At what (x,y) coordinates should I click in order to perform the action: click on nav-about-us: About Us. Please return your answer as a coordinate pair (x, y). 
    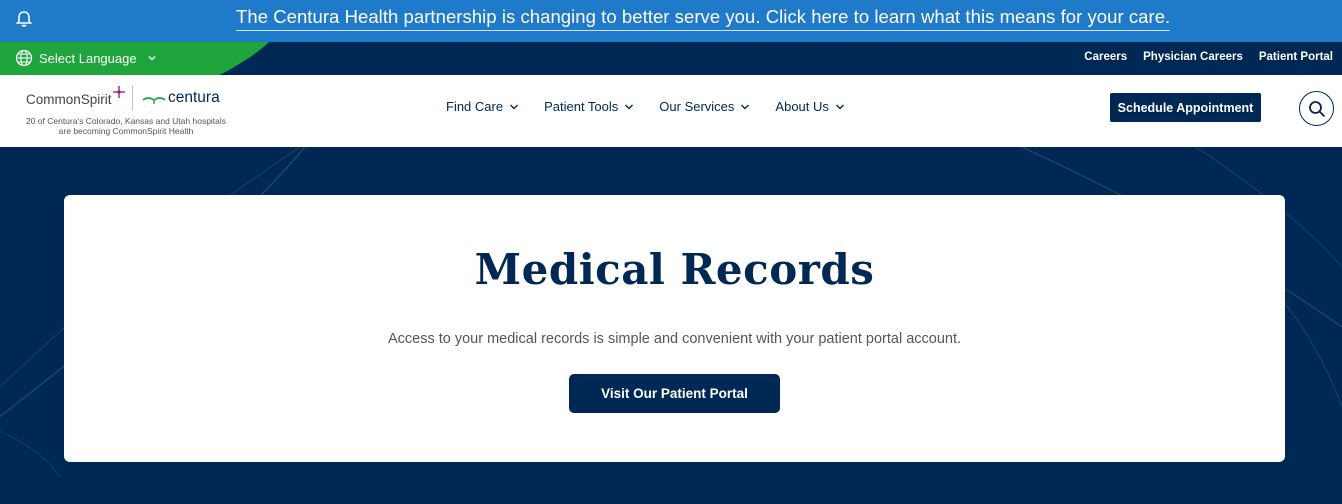
    Looking at the image, I should click on (809, 106).